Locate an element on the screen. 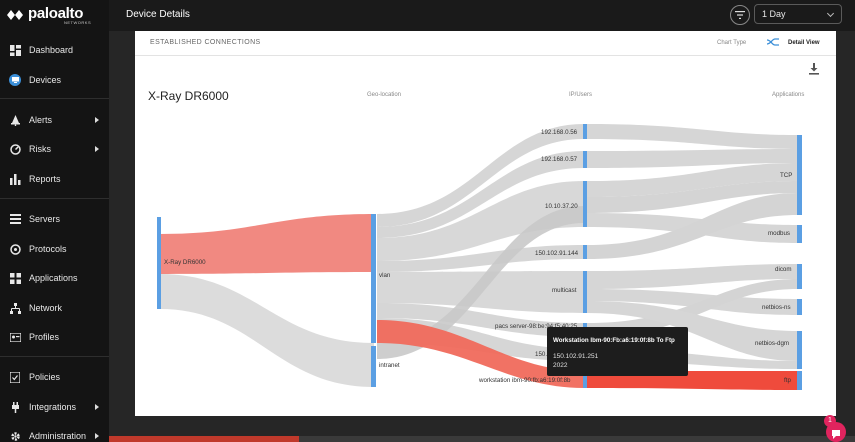  top-bar: Device Details 1 Day is located at coordinates (482, 15).